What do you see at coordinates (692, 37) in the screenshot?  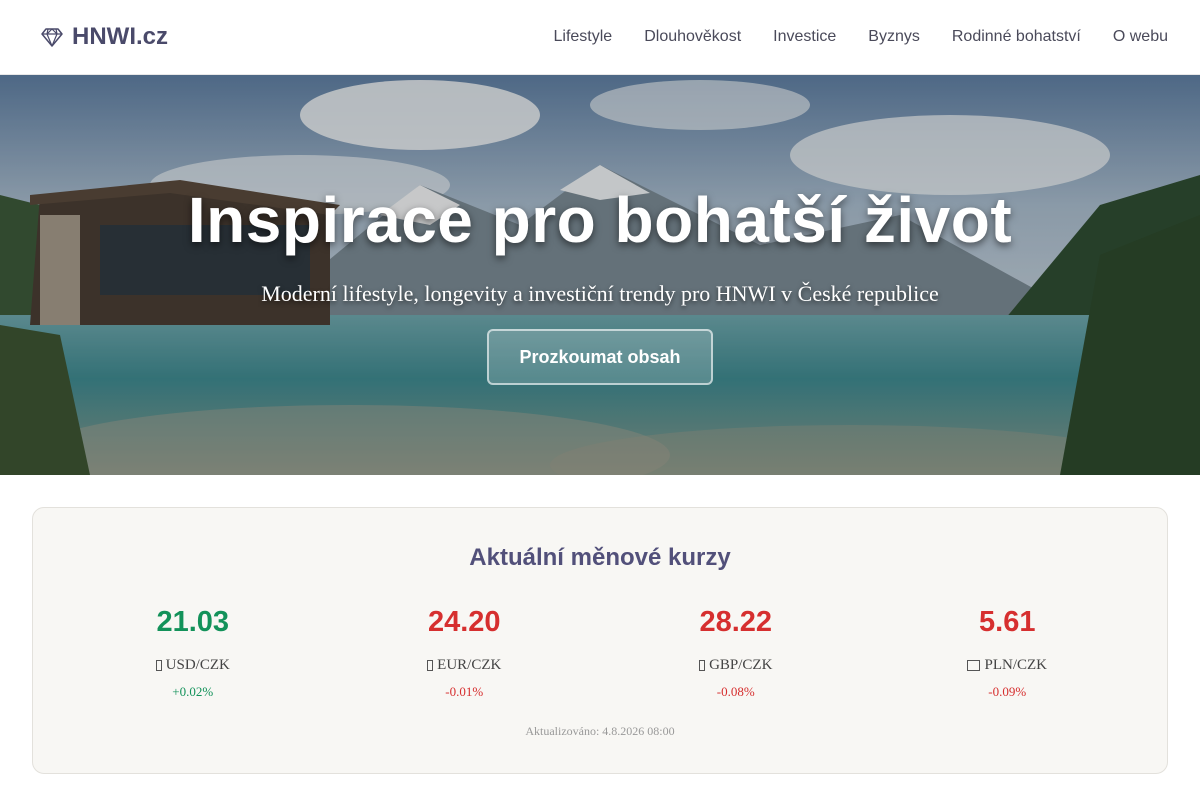 I see `nav-item-dlouhovekost: Dlouhověkost` at bounding box center [692, 37].